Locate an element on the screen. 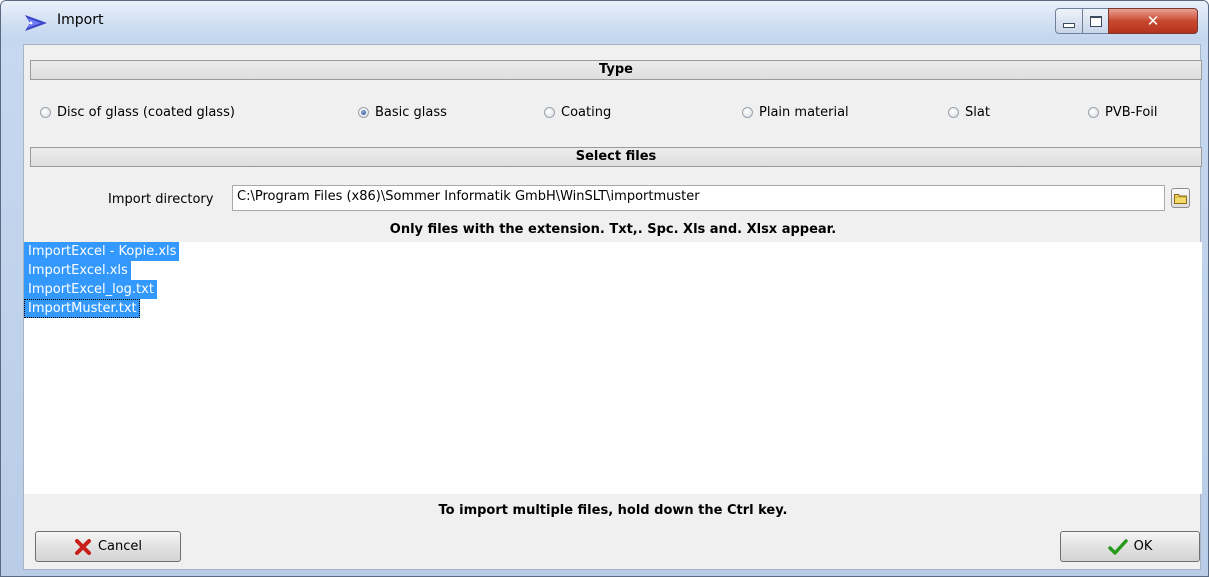 This screenshot has height=577, width=1209. window-title: Import is located at coordinates (80, 20).